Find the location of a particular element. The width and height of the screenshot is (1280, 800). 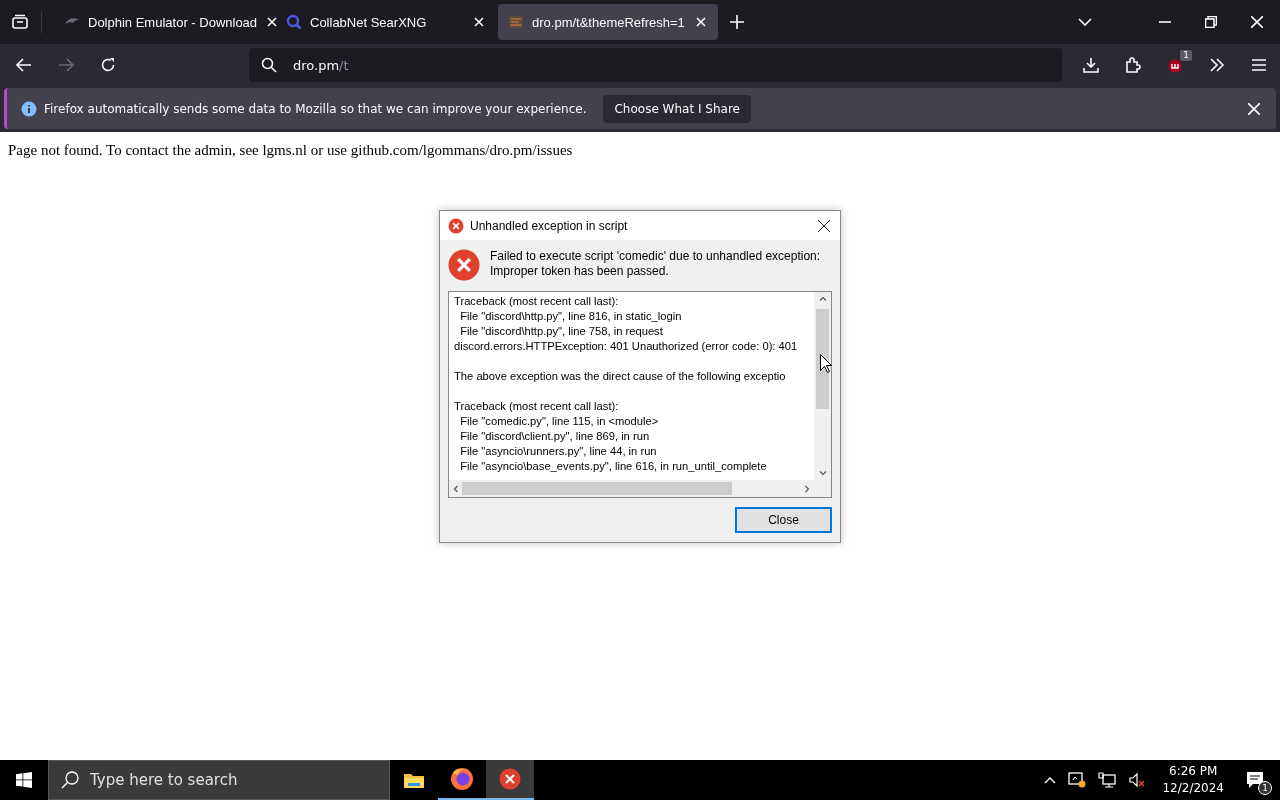

vertical-scrollbar is located at coordinates (822, 386).